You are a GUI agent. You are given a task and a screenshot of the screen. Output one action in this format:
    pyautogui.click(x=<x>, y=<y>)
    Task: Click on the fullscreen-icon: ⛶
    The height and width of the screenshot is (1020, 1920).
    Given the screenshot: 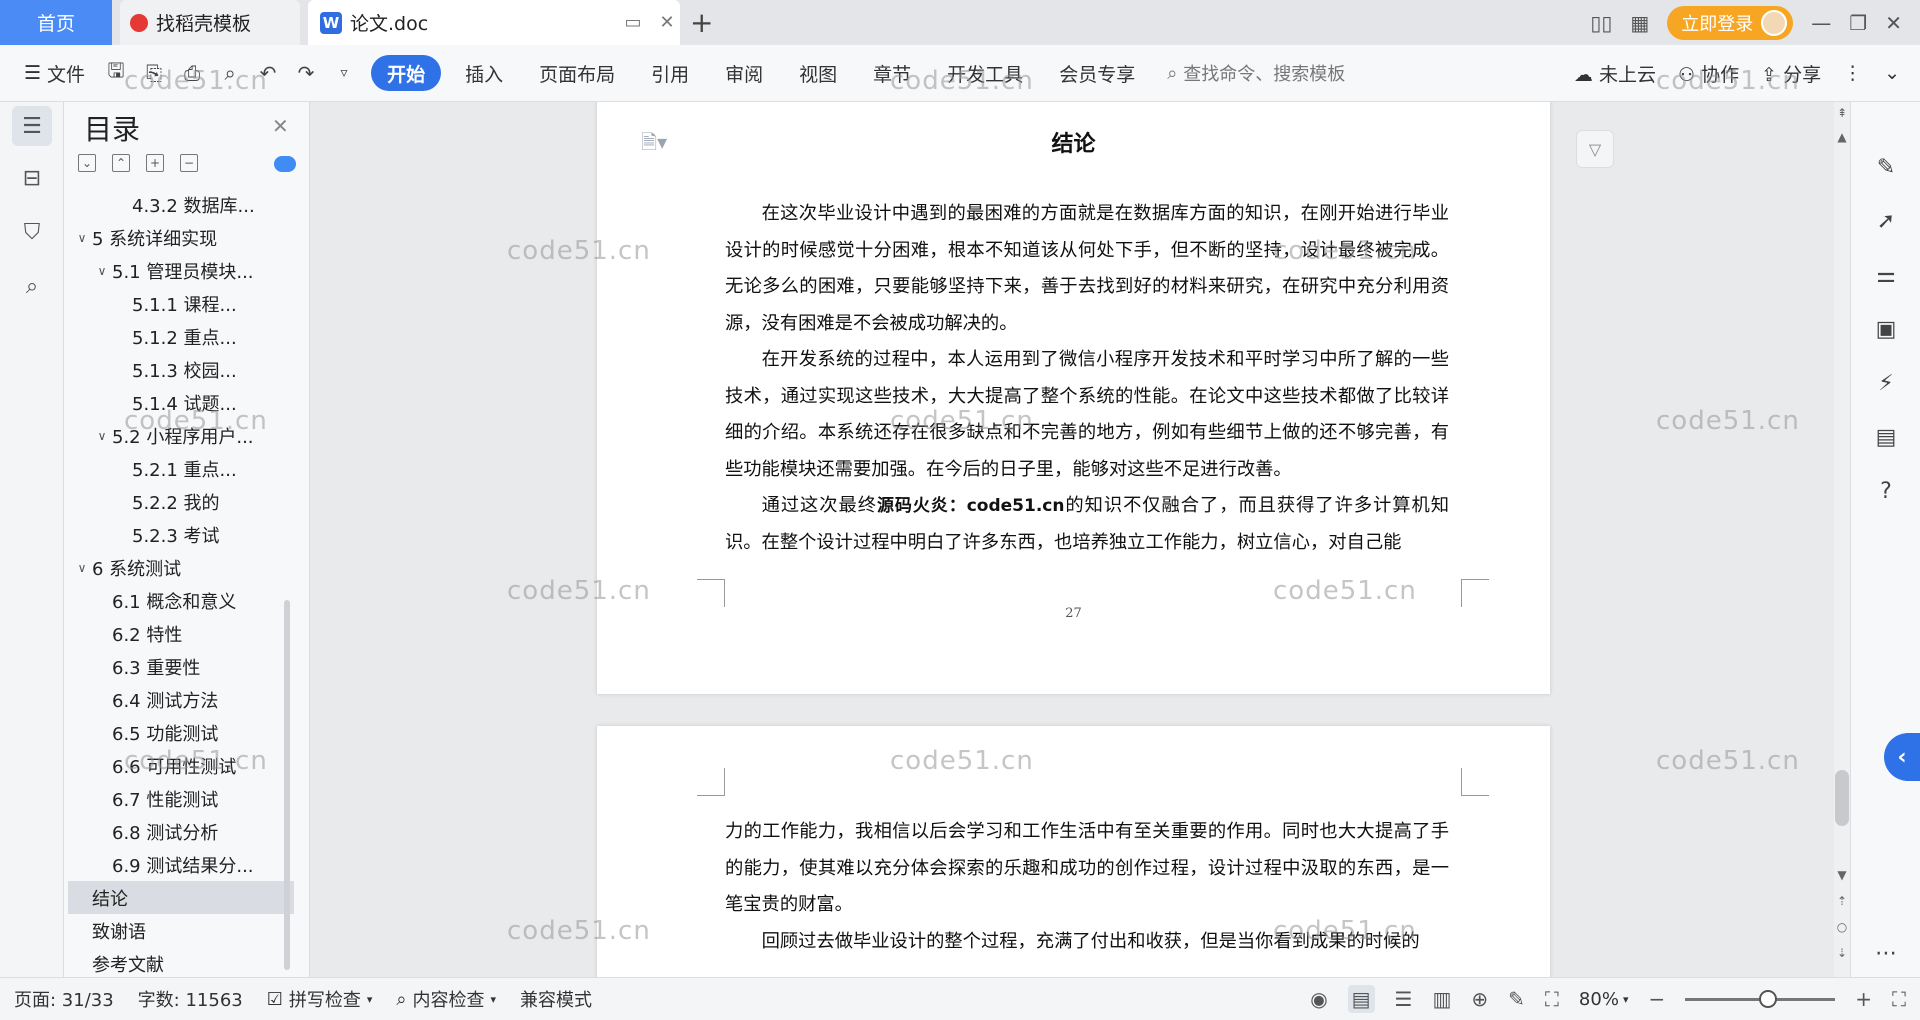 What is the action you would take?
    pyautogui.click(x=1899, y=999)
    